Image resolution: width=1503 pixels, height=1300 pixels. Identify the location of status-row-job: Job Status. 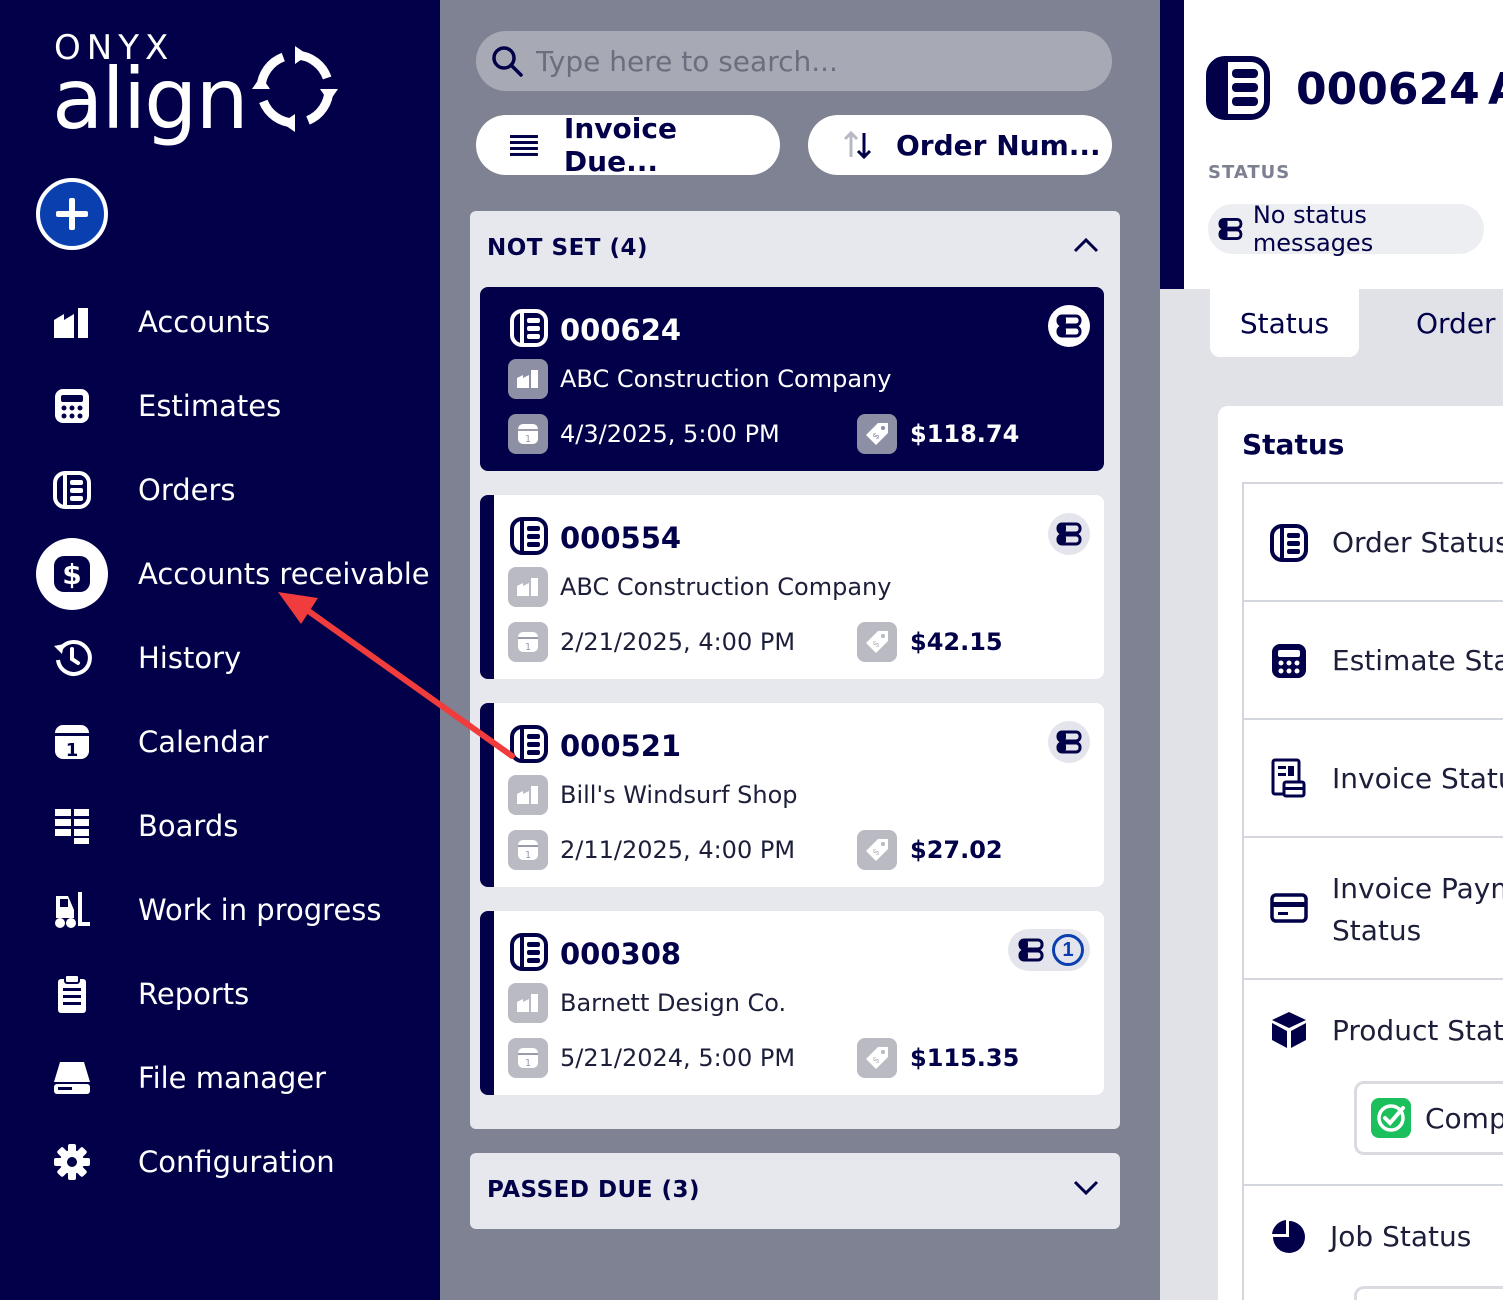
(1372, 1242).